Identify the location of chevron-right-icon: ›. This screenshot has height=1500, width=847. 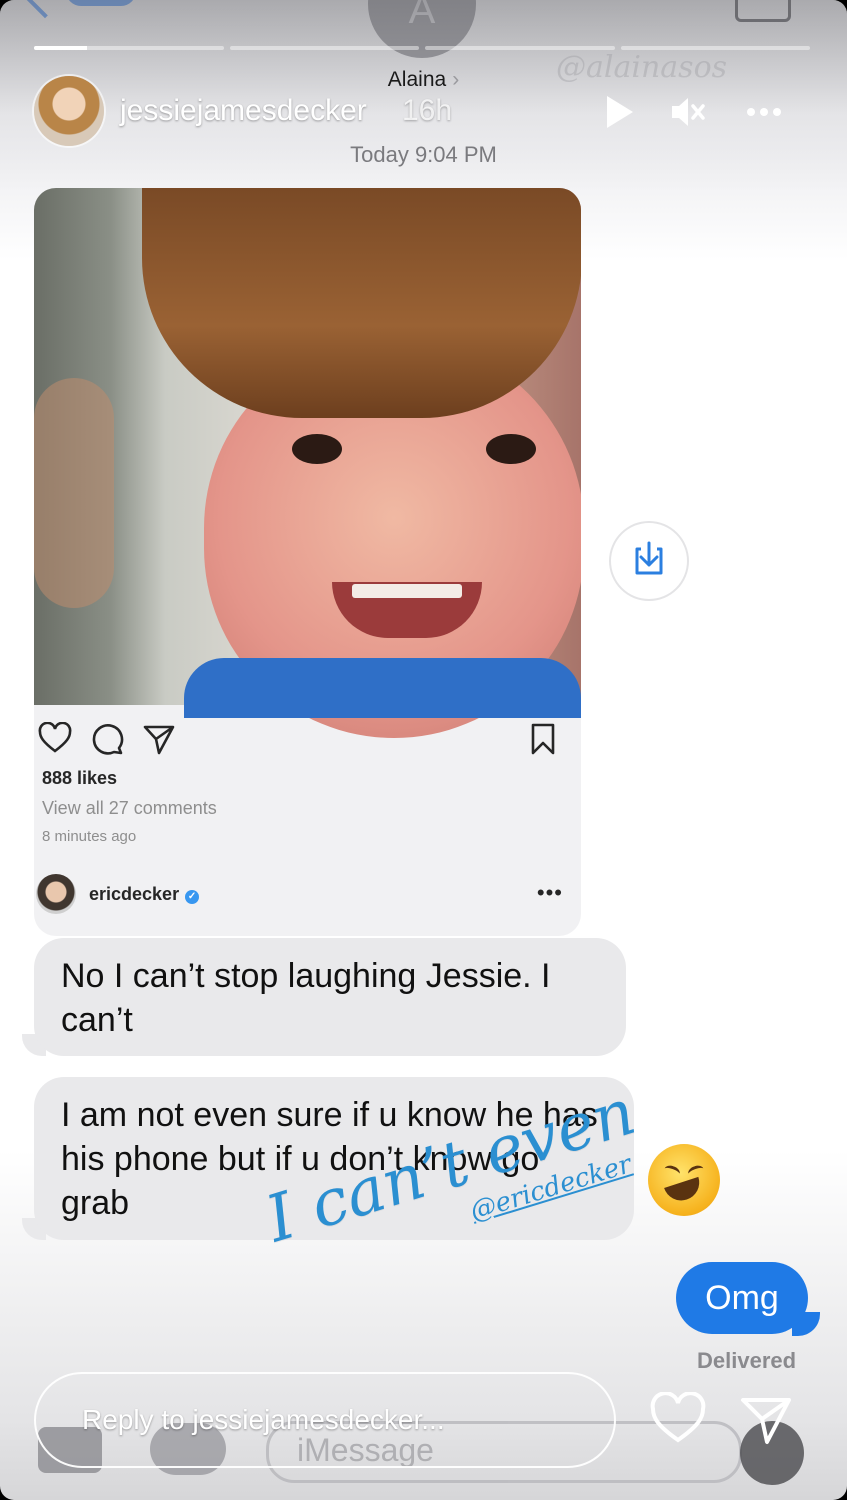
(456, 79).